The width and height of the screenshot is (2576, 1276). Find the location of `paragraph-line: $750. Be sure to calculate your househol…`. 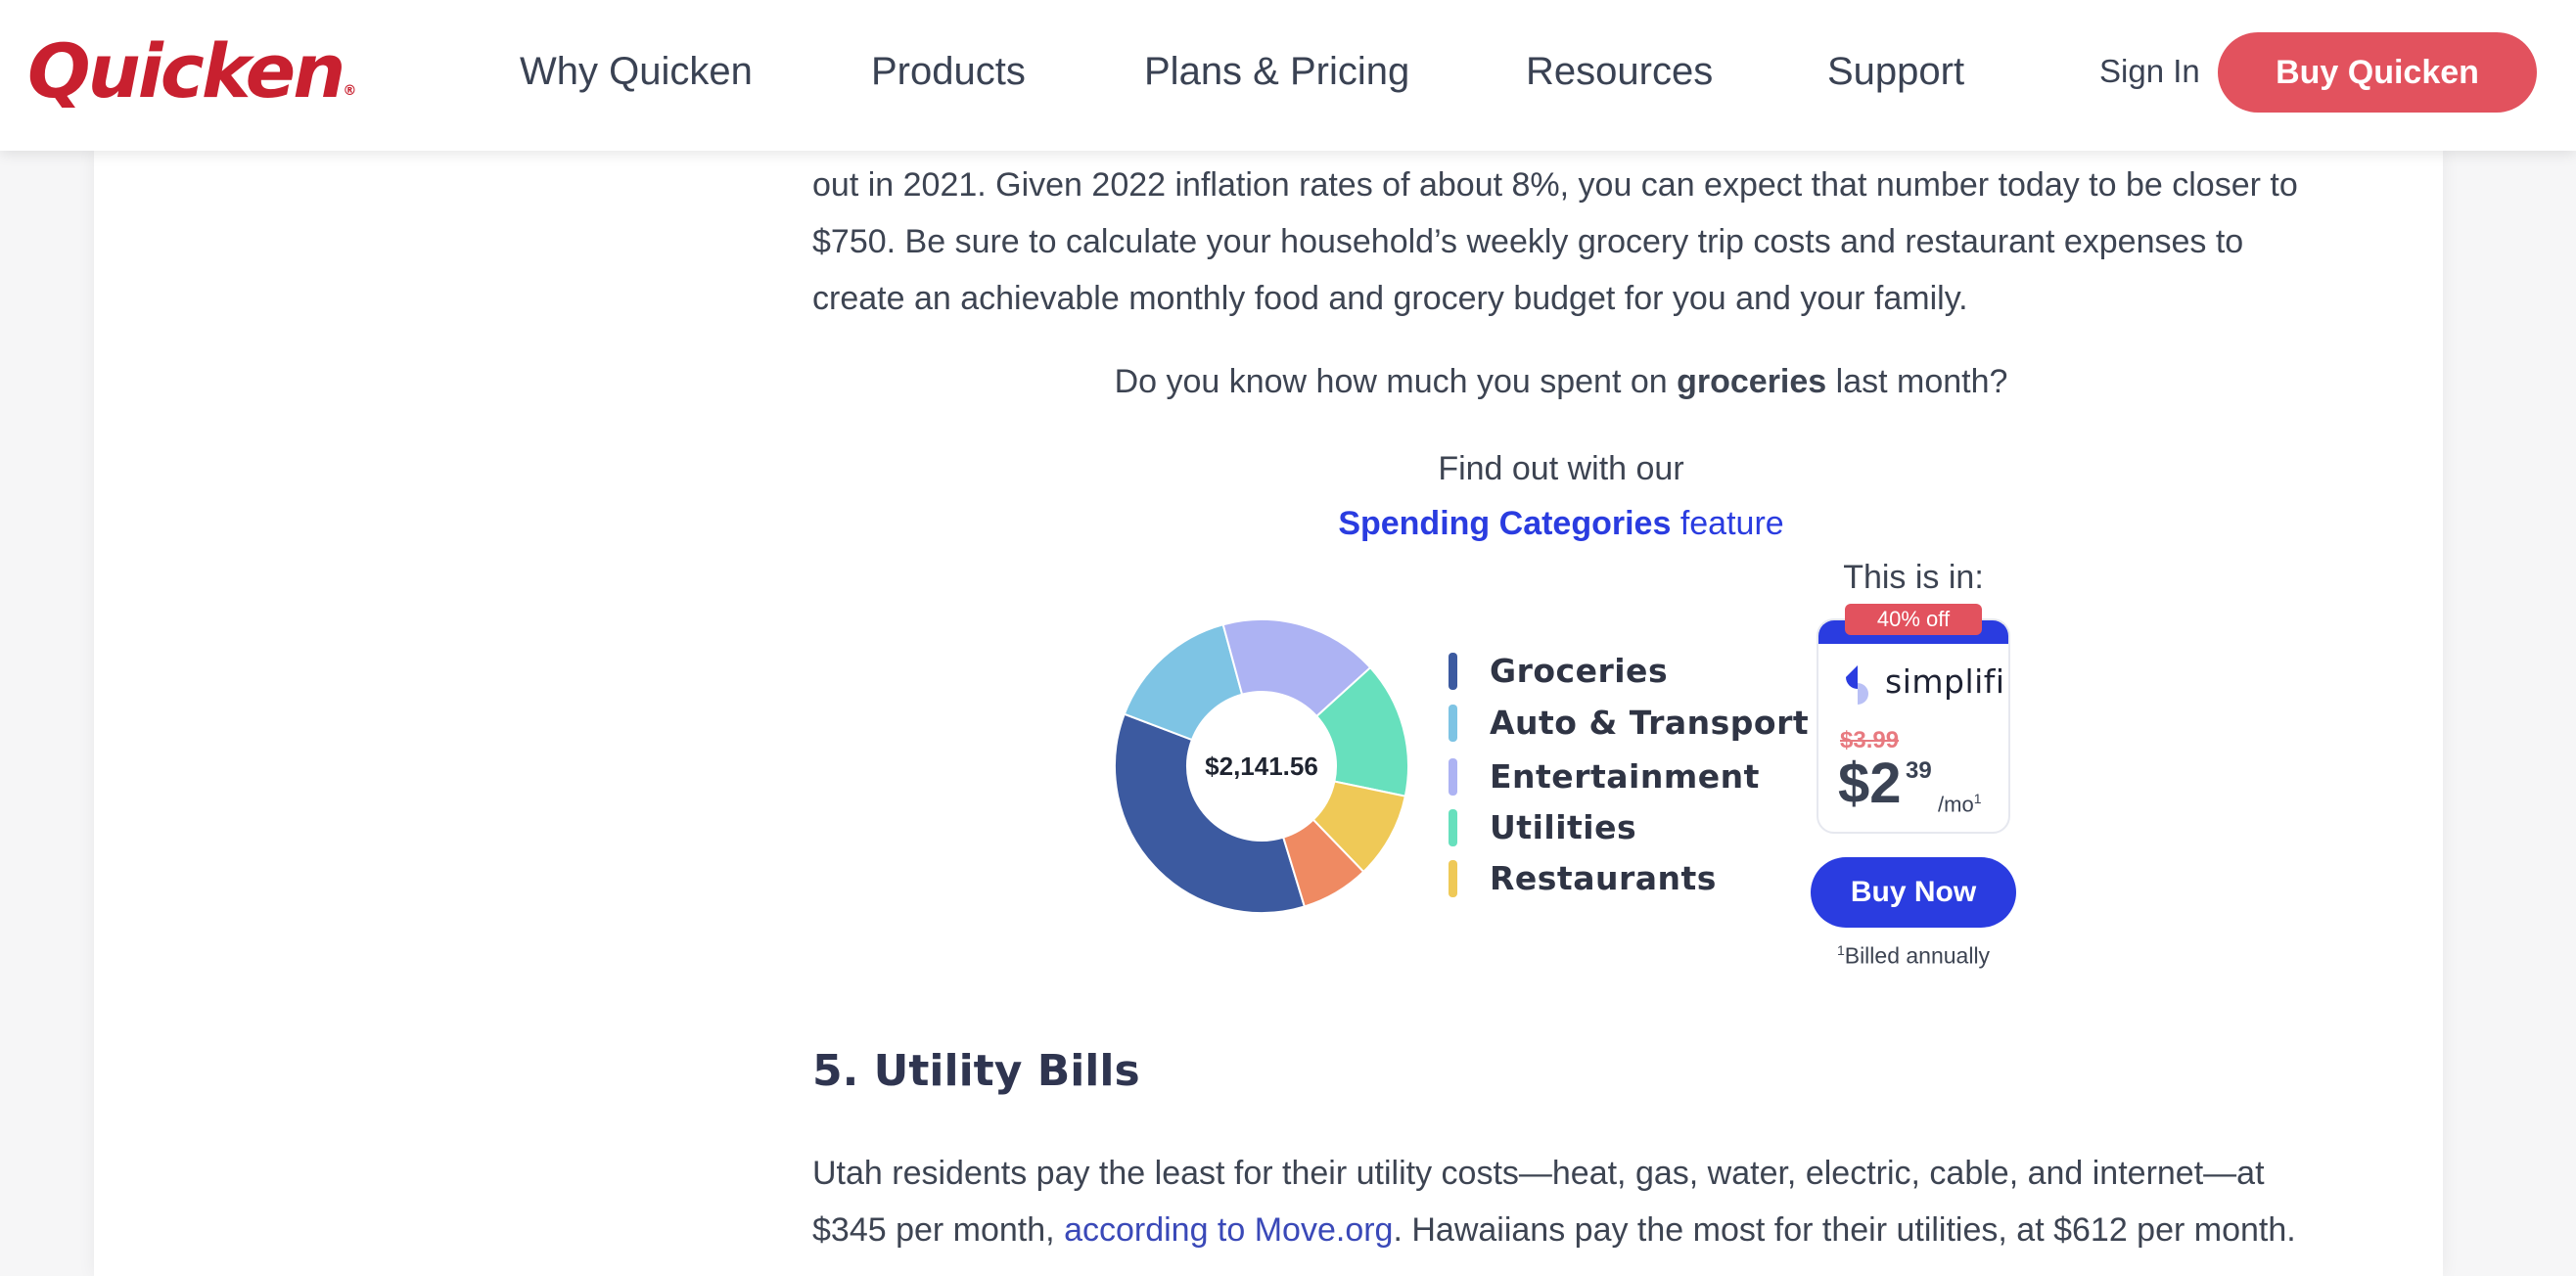

paragraph-line: $750. Be sure to calculate your househol… is located at coordinates (1528, 241).